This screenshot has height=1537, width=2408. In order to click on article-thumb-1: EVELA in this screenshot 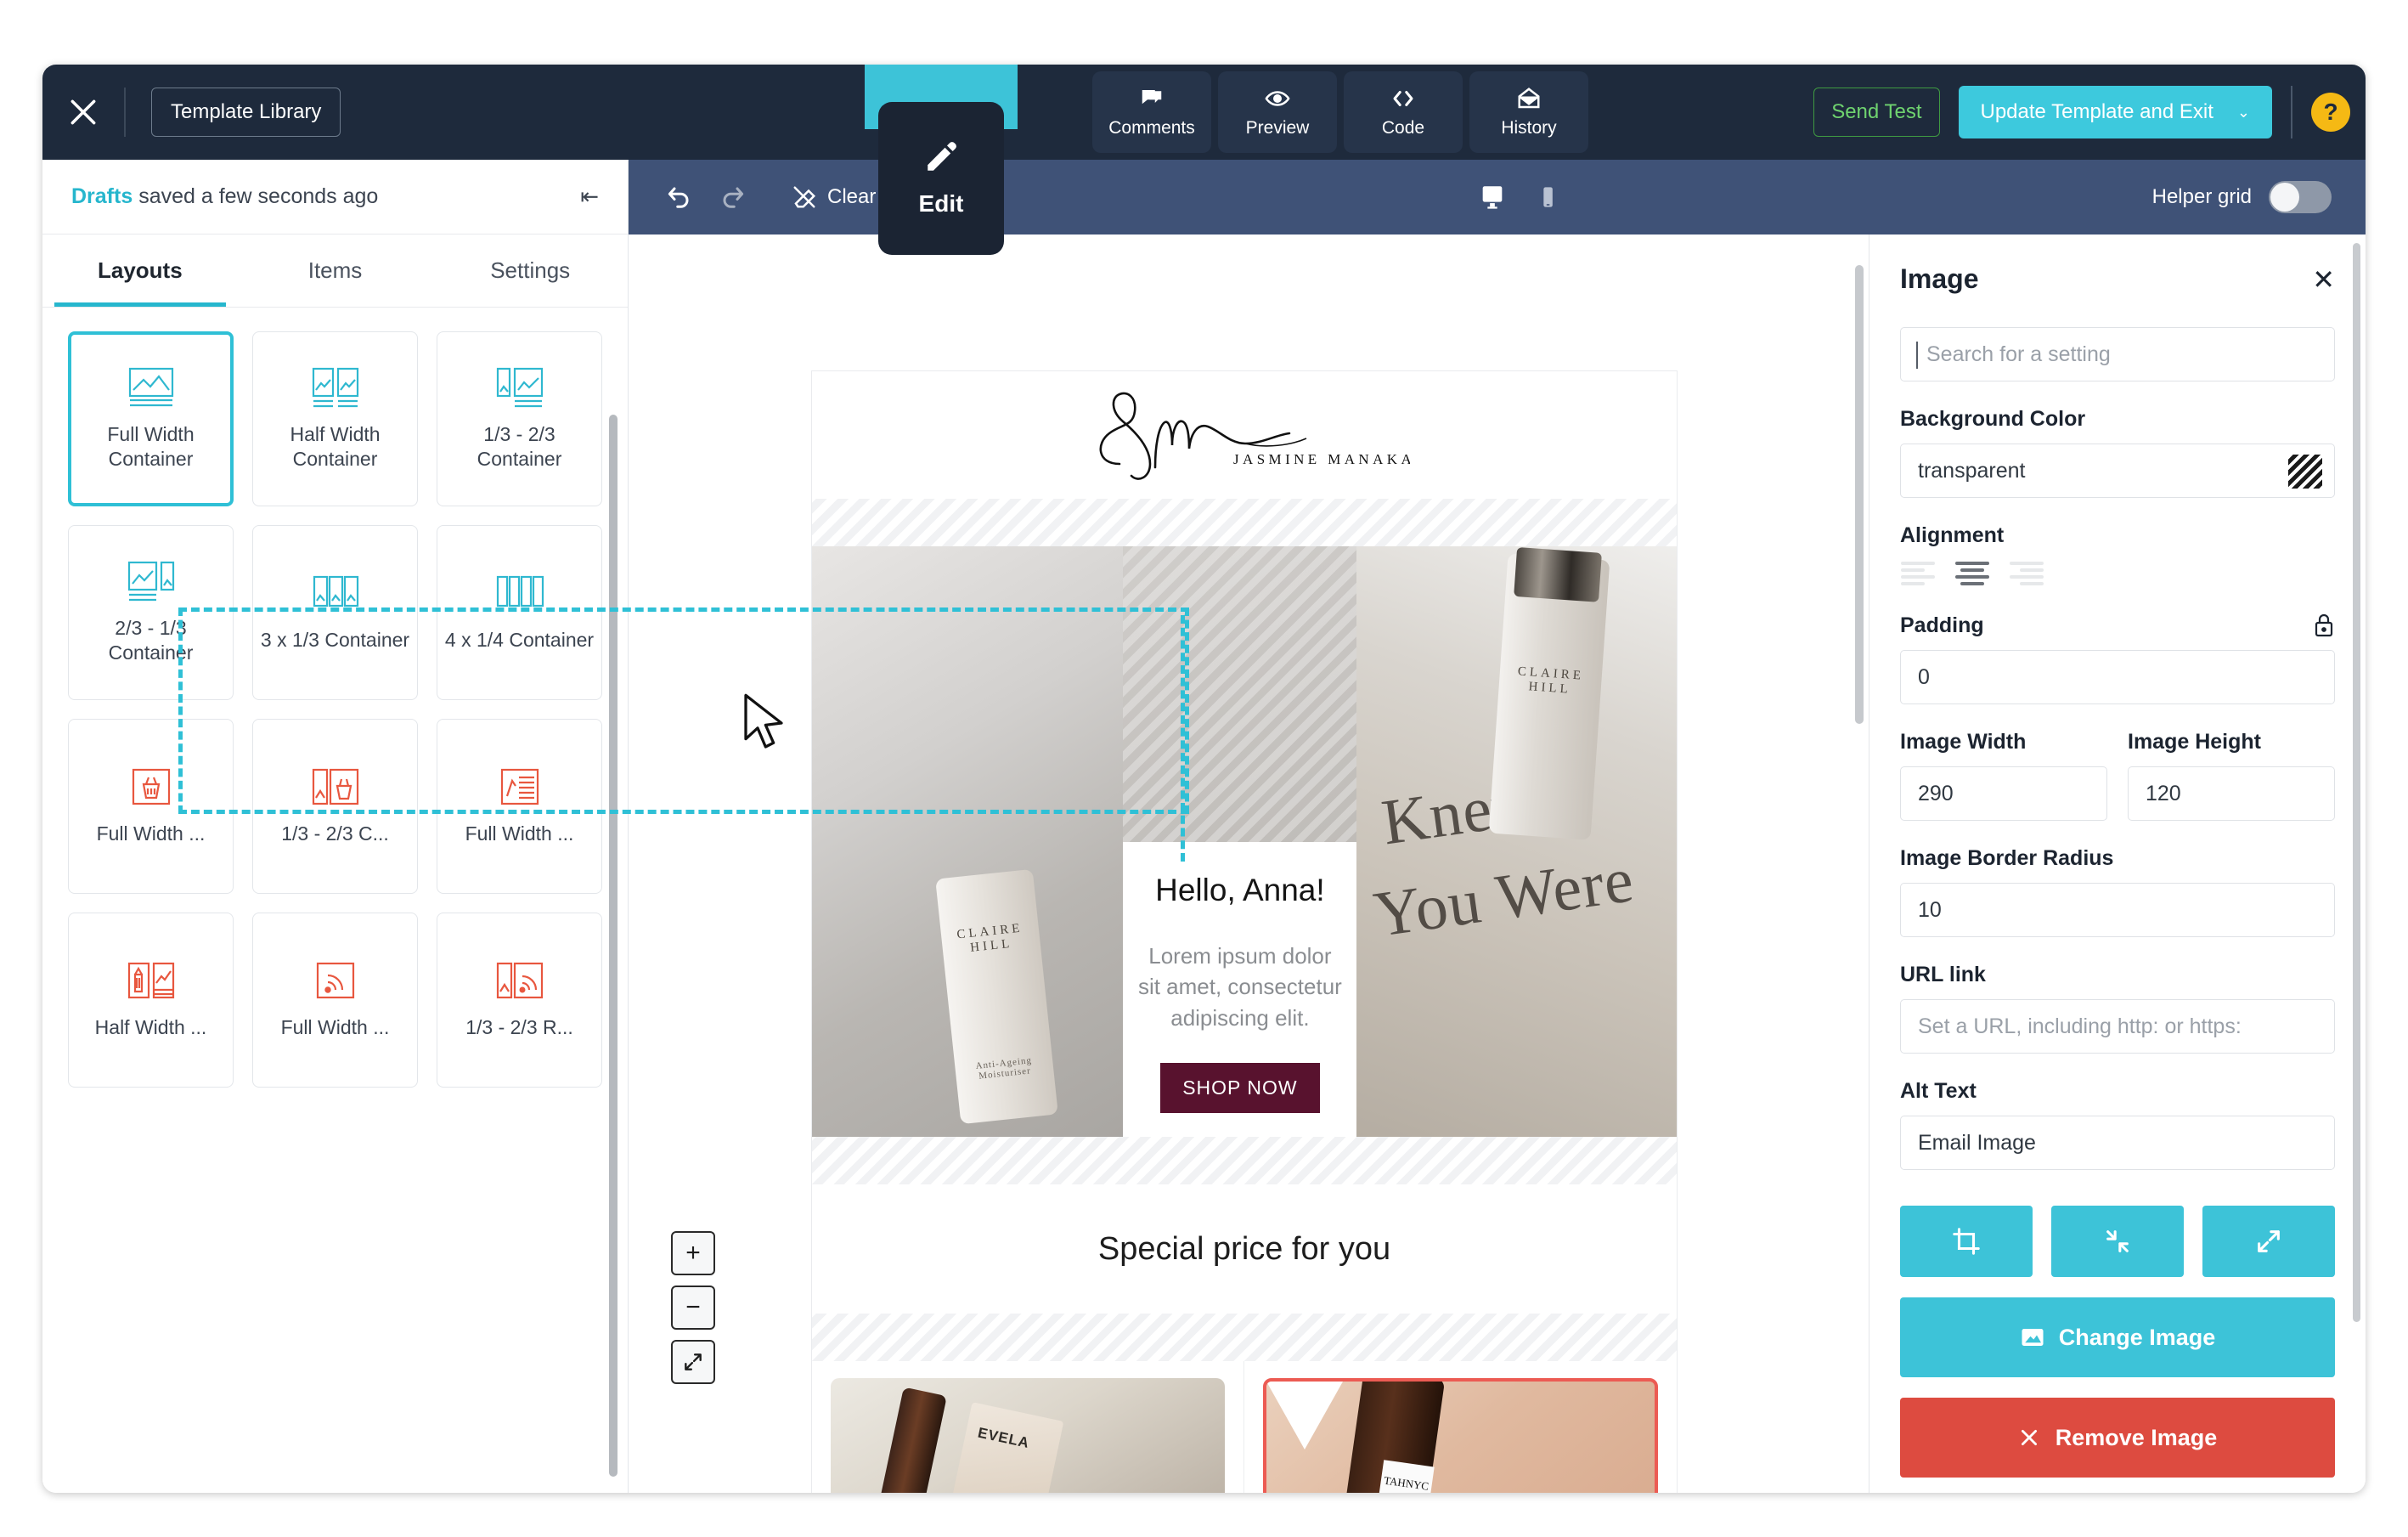, I will do `click(1028, 1435)`.